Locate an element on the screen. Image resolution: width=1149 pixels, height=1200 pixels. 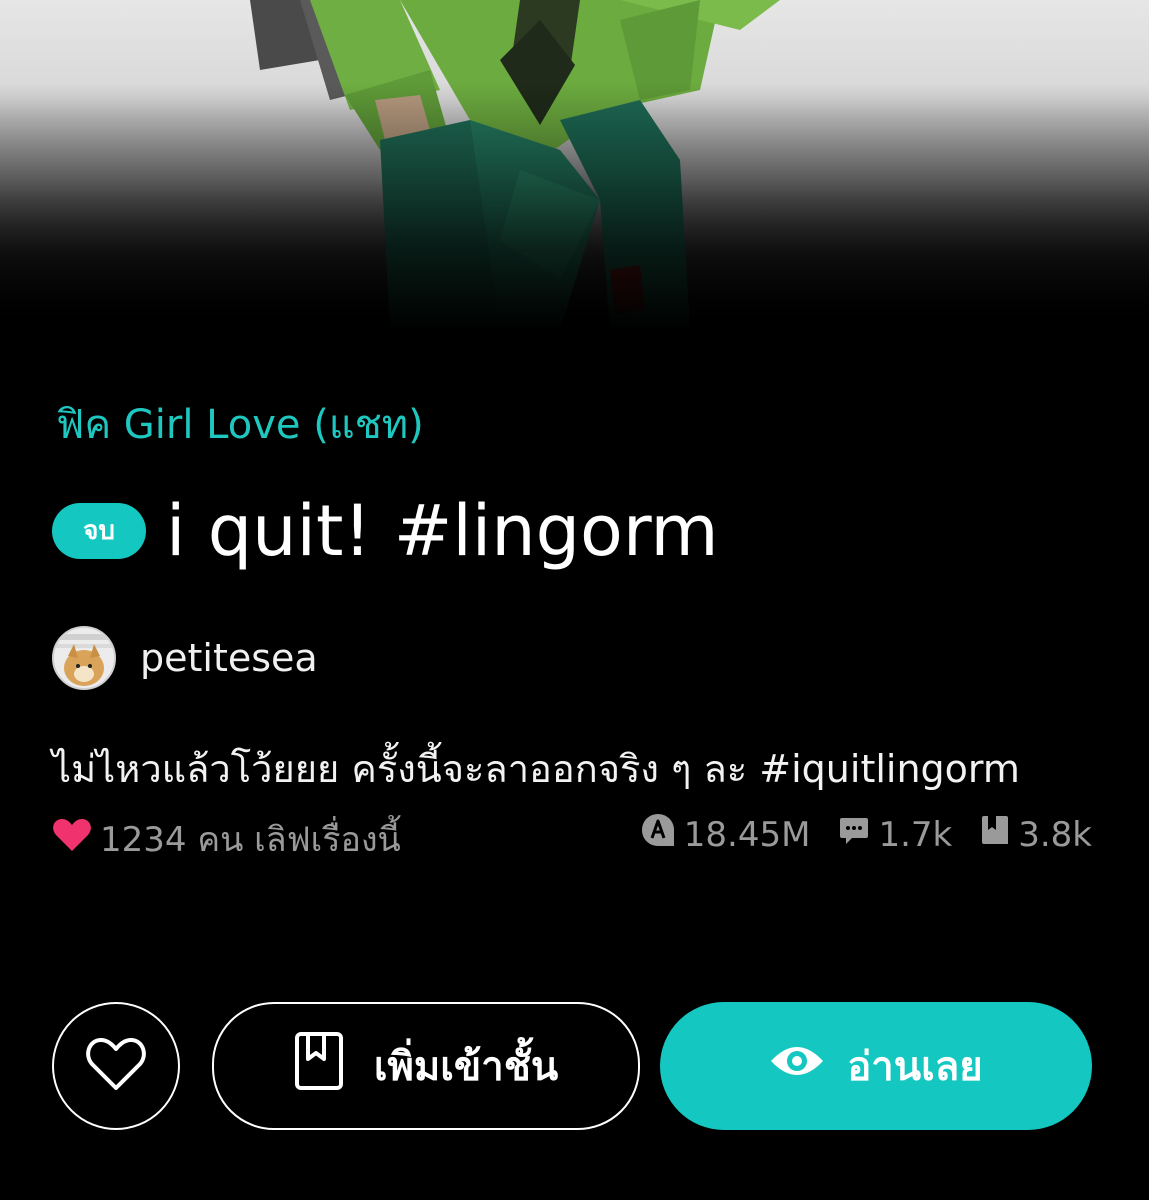
eye-icon is located at coordinates (808, 1066).